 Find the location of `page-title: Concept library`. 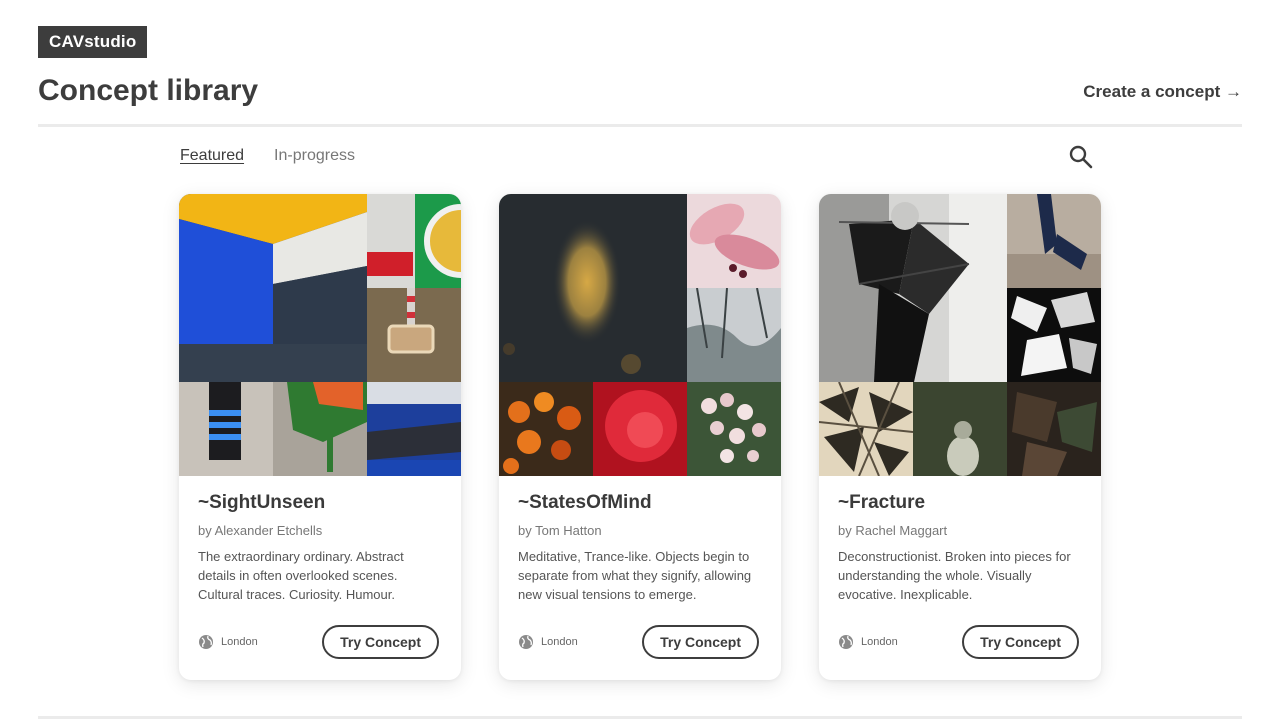

page-title: Concept library is located at coordinates (148, 90).